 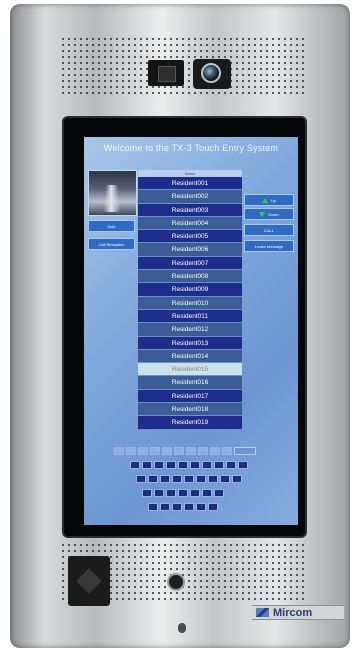 What do you see at coordinates (111, 244) in the screenshot?
I see `call-reception-button: Call Reception` at bounding box center [111, 244].